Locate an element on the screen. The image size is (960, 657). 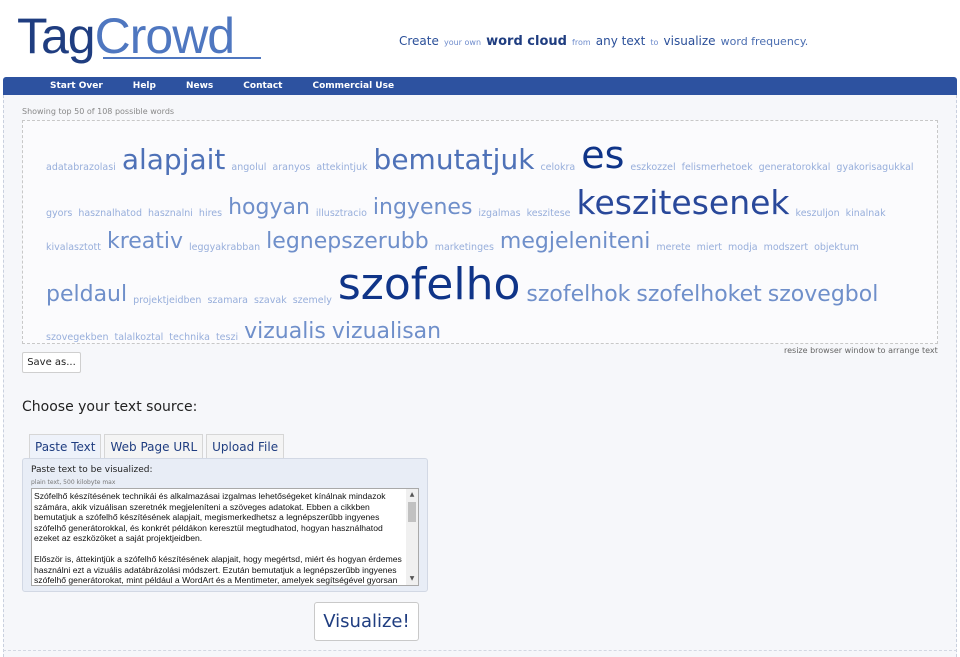
cloud-word: technika is located at coordinates (189, 338).